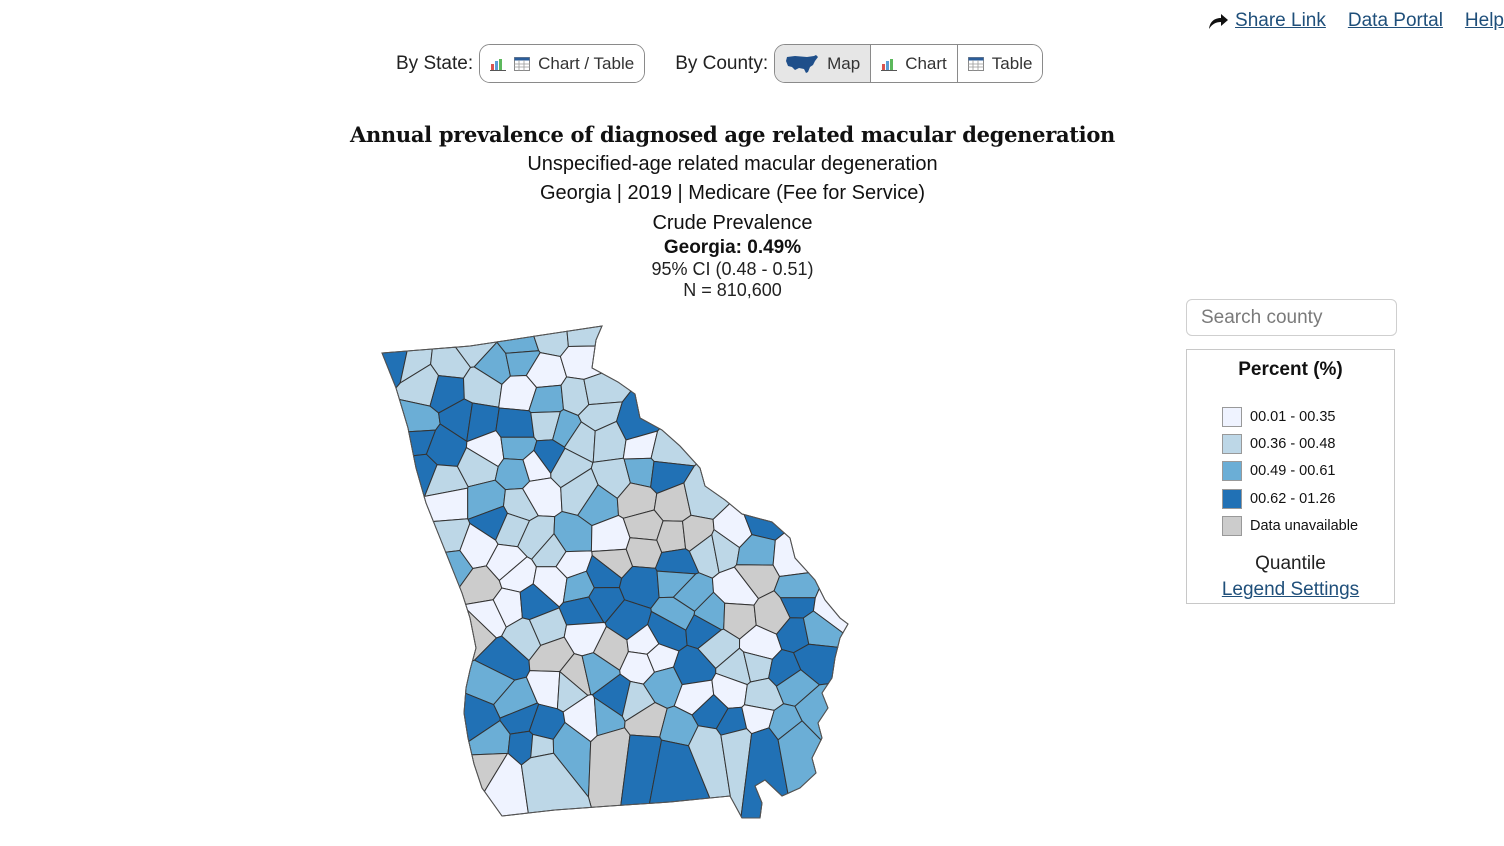  What do you see at coordinates (732, 223) in the screenshot?
I see `measure-type: Crude Prevalence` at bounding box center [732, 223].